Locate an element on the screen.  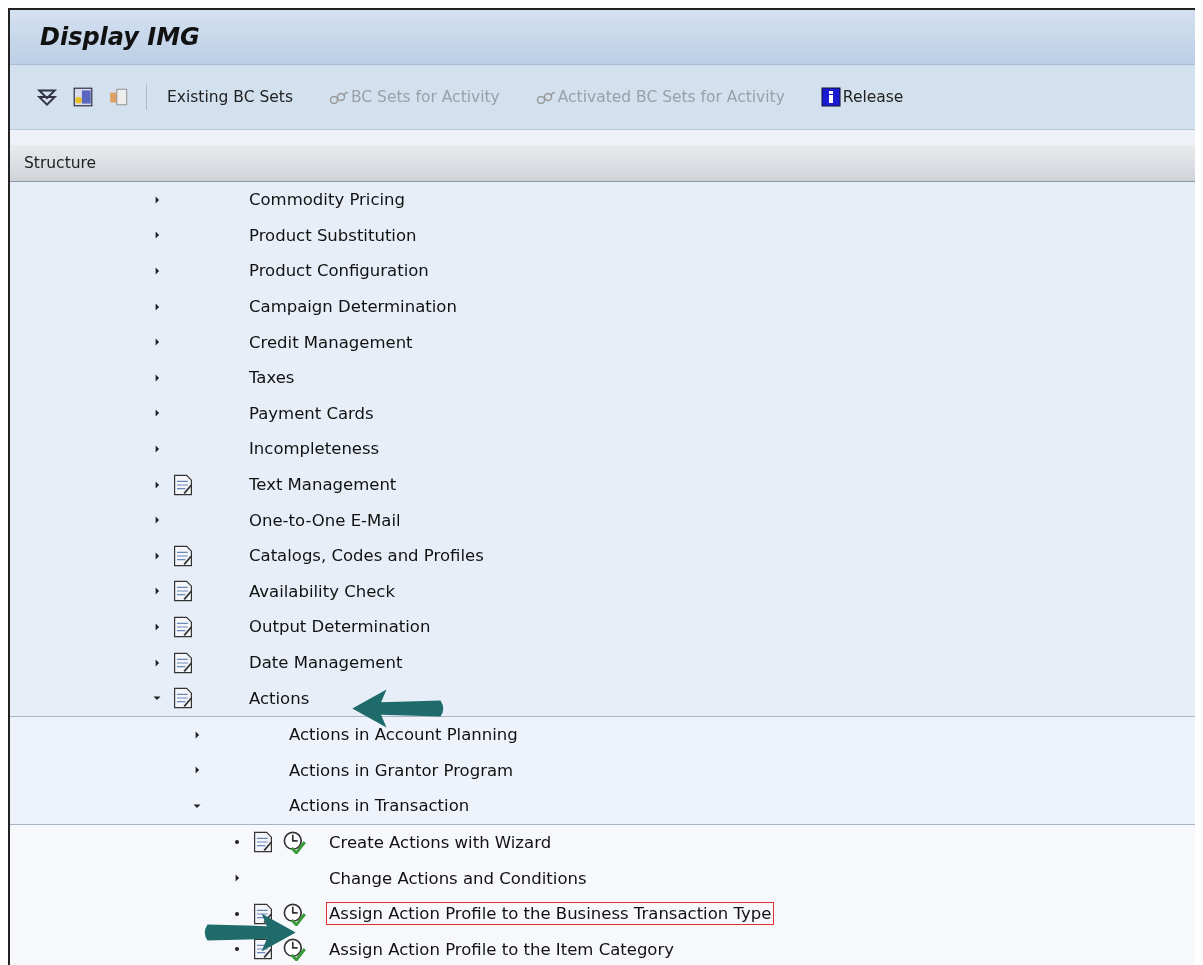
tree-item: Catalogs, Codes and Profiles is located at coordinates (366, 556).